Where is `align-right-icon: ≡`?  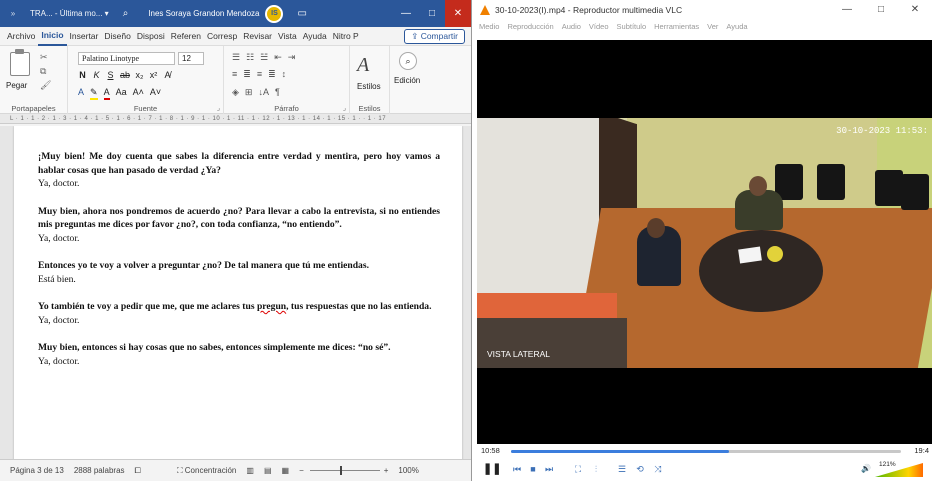 align-right-icon: ≡ is located at coordinates (259, 74).